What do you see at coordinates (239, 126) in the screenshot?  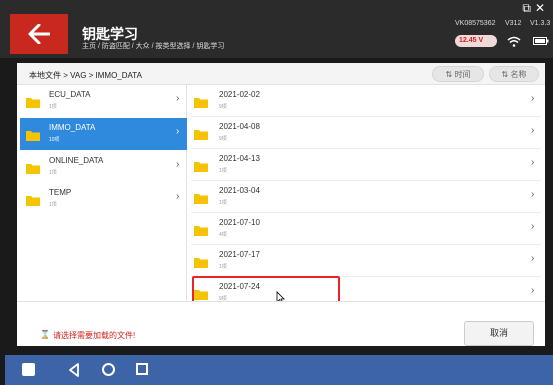 I see `subfolder-name: 2021-04-08` at bounding box center [239, 126].